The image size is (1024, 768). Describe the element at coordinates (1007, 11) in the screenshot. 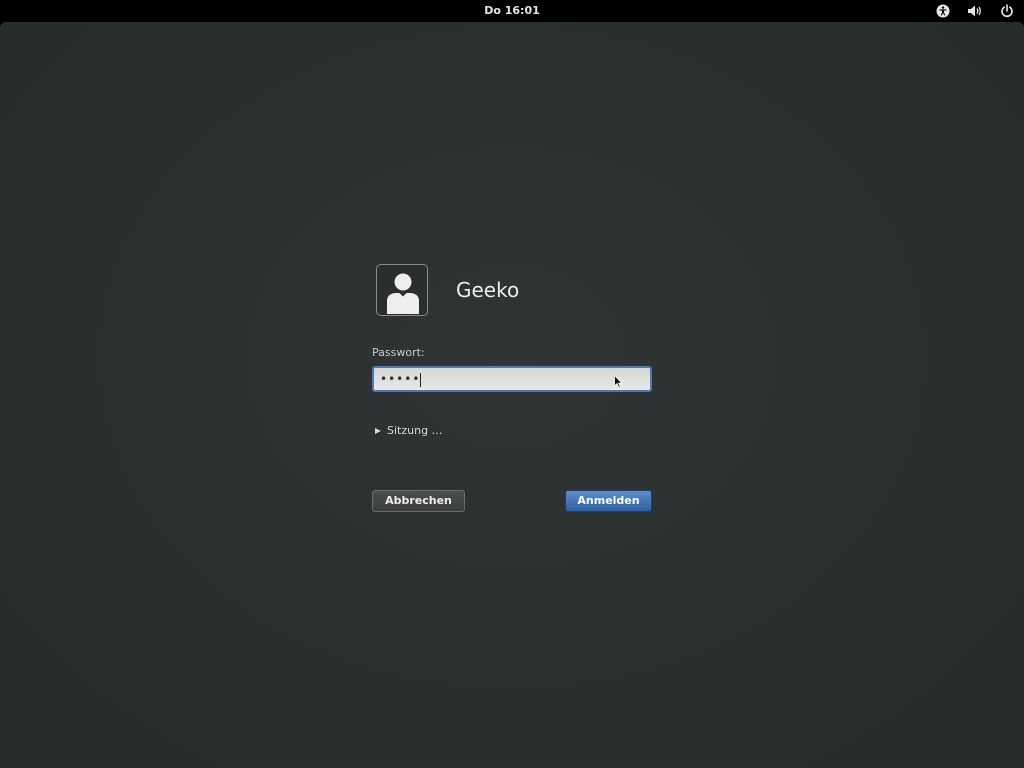

I see `power-icon` at that location.